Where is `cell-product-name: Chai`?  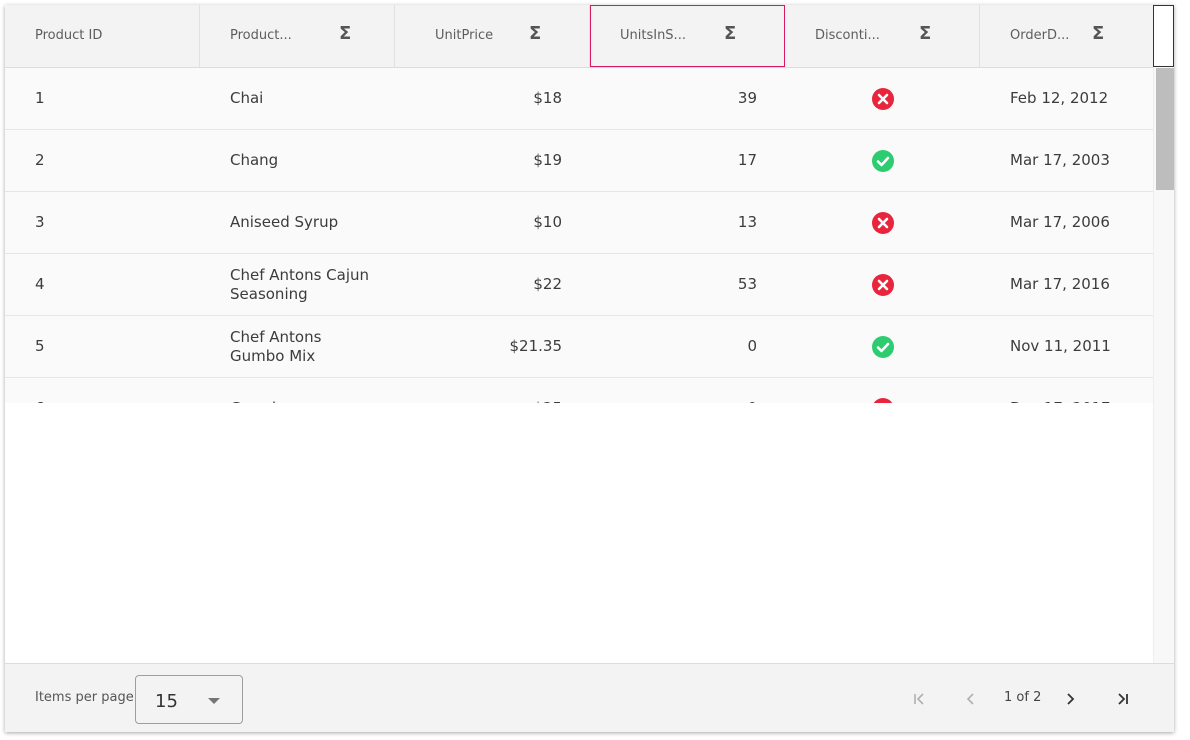 cell-product-name: Chai is located at coordinates (305, 98).